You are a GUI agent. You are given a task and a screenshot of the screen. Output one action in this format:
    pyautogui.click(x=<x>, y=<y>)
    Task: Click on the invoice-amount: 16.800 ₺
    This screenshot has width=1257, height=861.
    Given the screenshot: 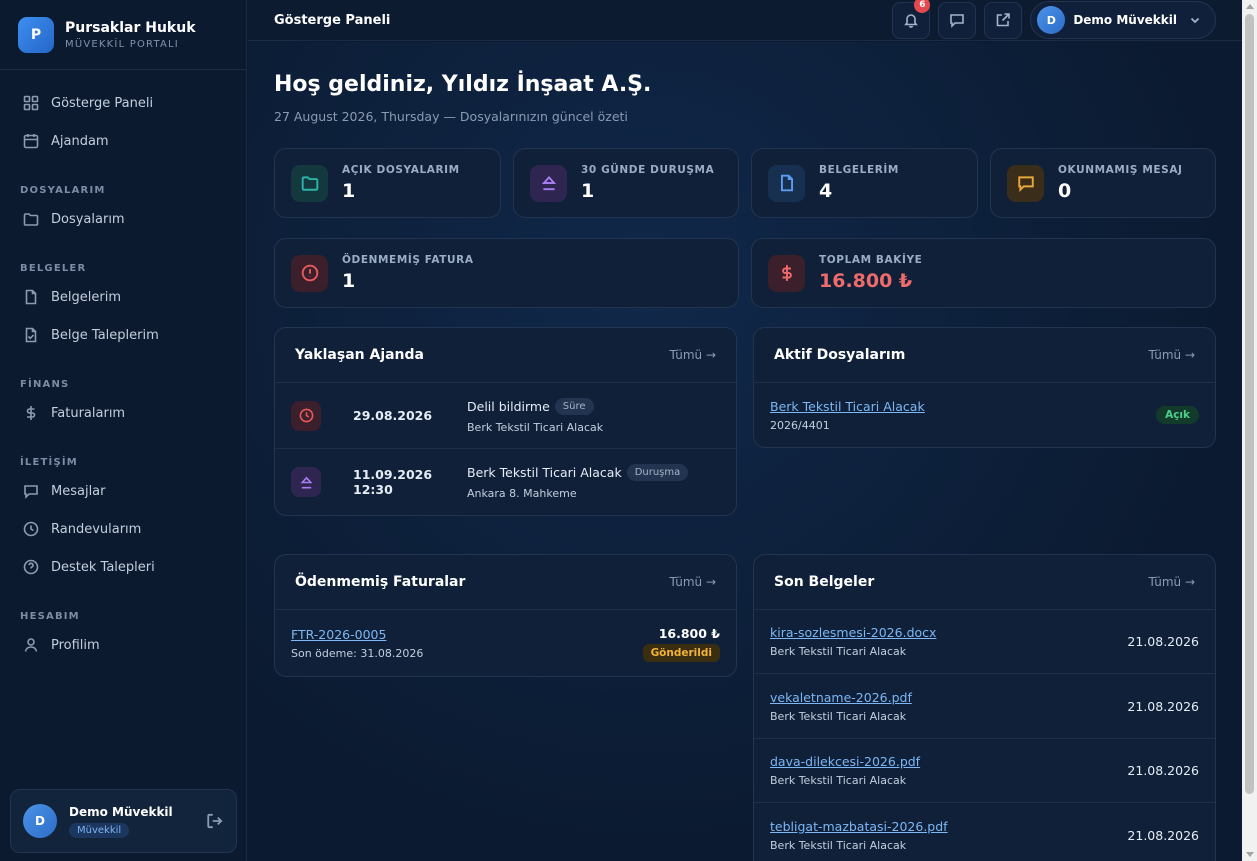 What is the action you would take?
    pyautogui.click(x=689, y=633)
    